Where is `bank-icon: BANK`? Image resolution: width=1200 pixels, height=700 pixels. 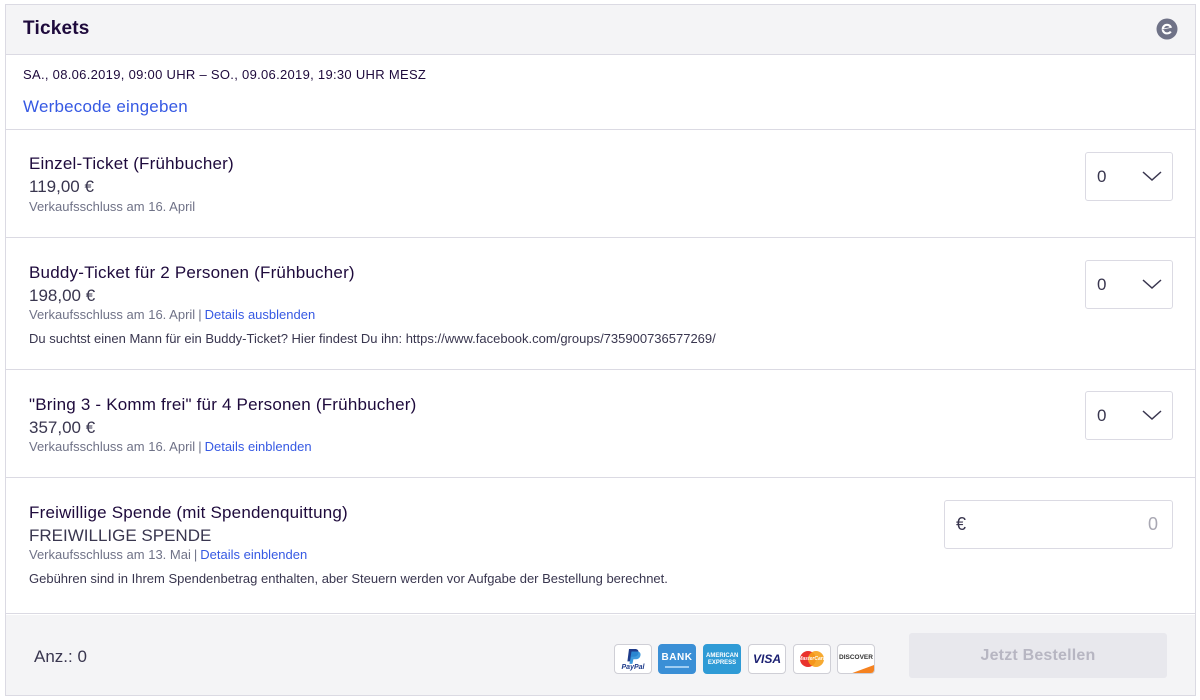 bank-icon: BANK is located at coordinates (677, 659).